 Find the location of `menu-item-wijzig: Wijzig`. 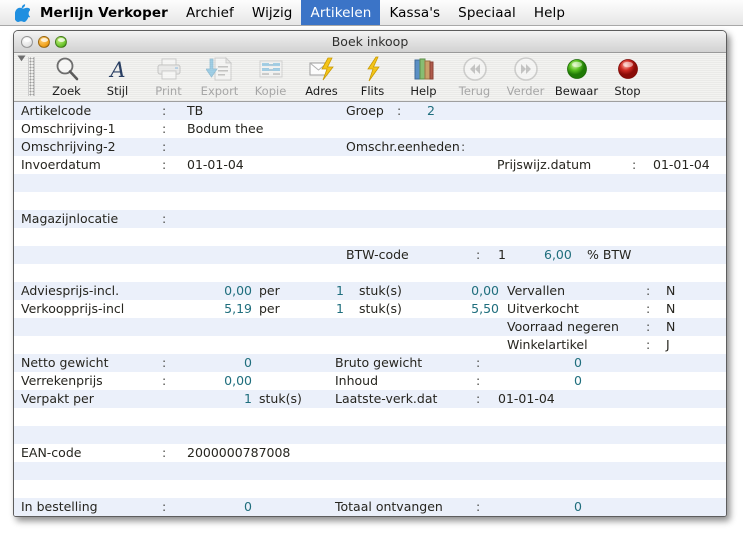

menu-item-wijzig: Wijzig is located at coordinates (272, 12).